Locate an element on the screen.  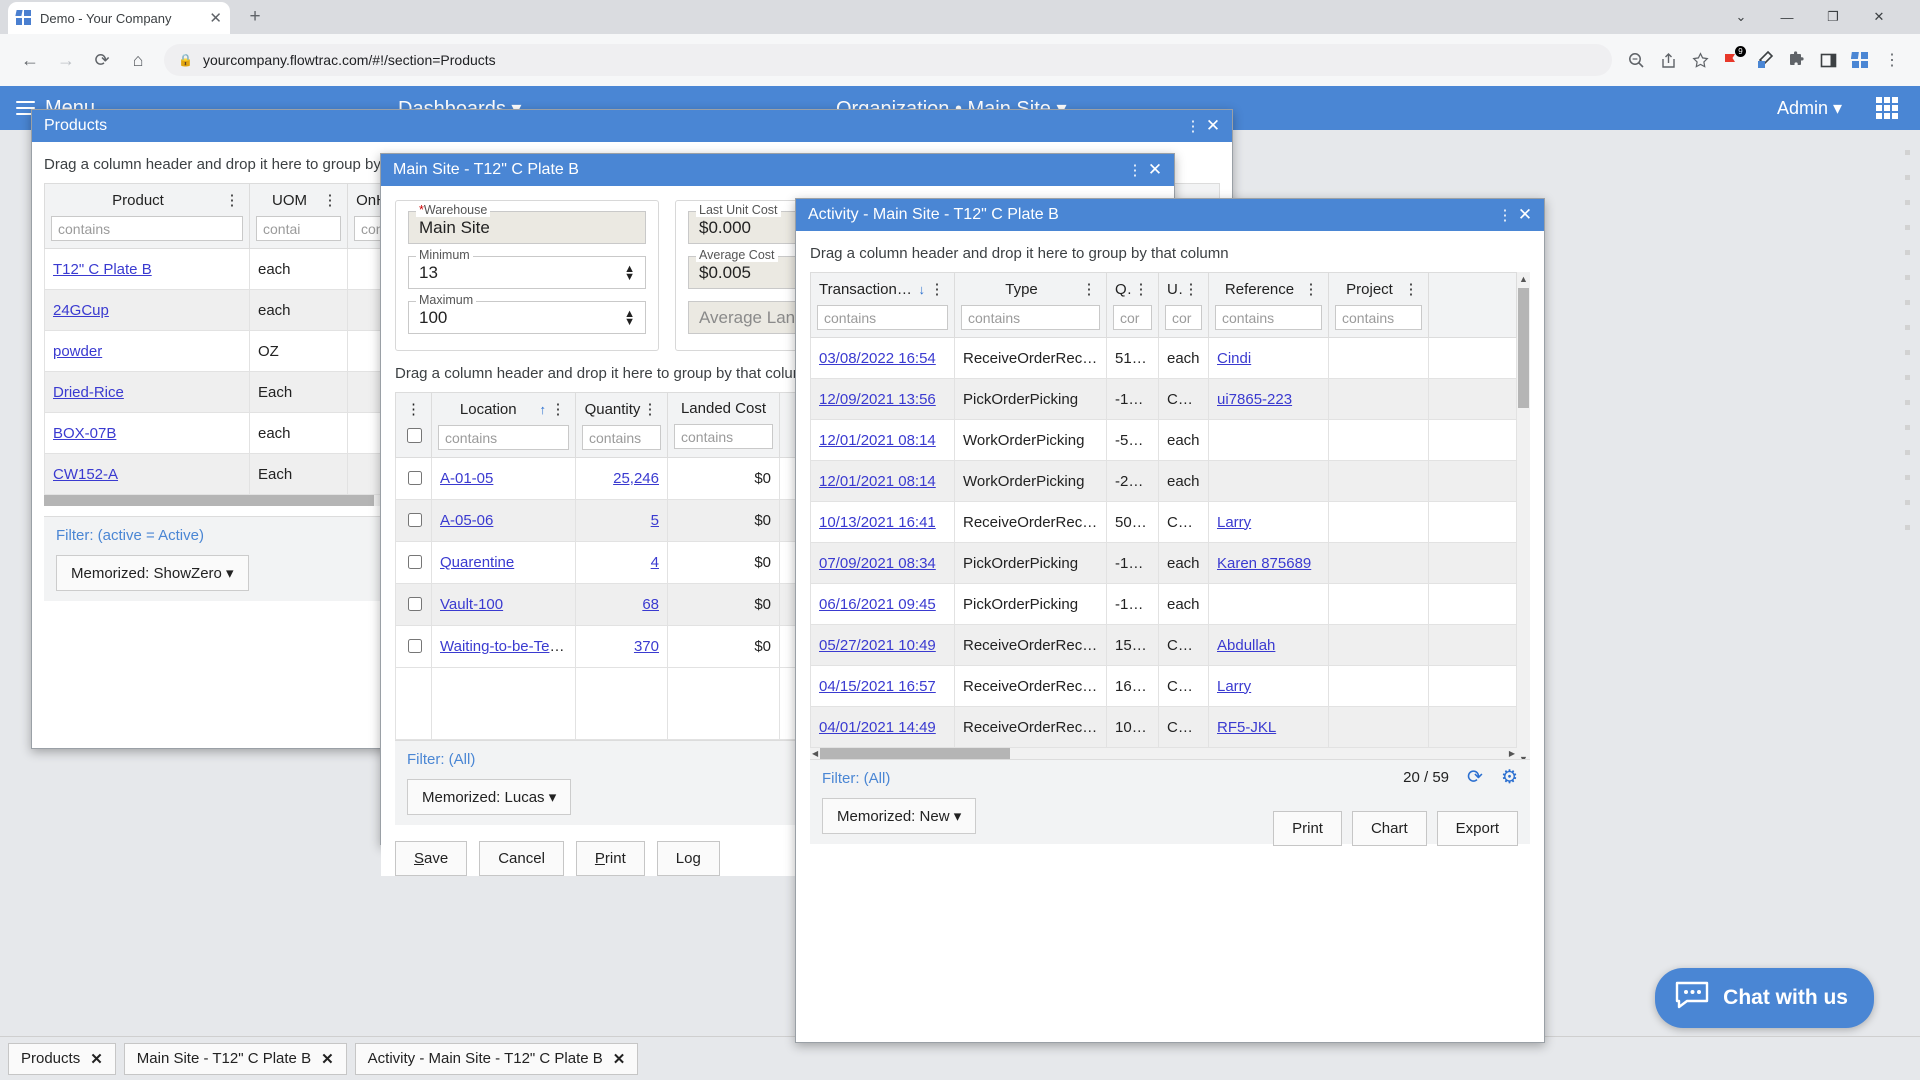
admin-menu: Admin ▾ is located at coordinates (1809, 108).